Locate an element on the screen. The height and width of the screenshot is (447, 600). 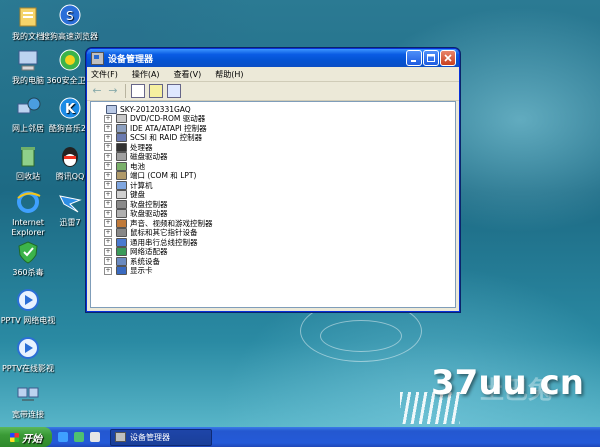
my-computer-icon is located at coordinates (28, 60).